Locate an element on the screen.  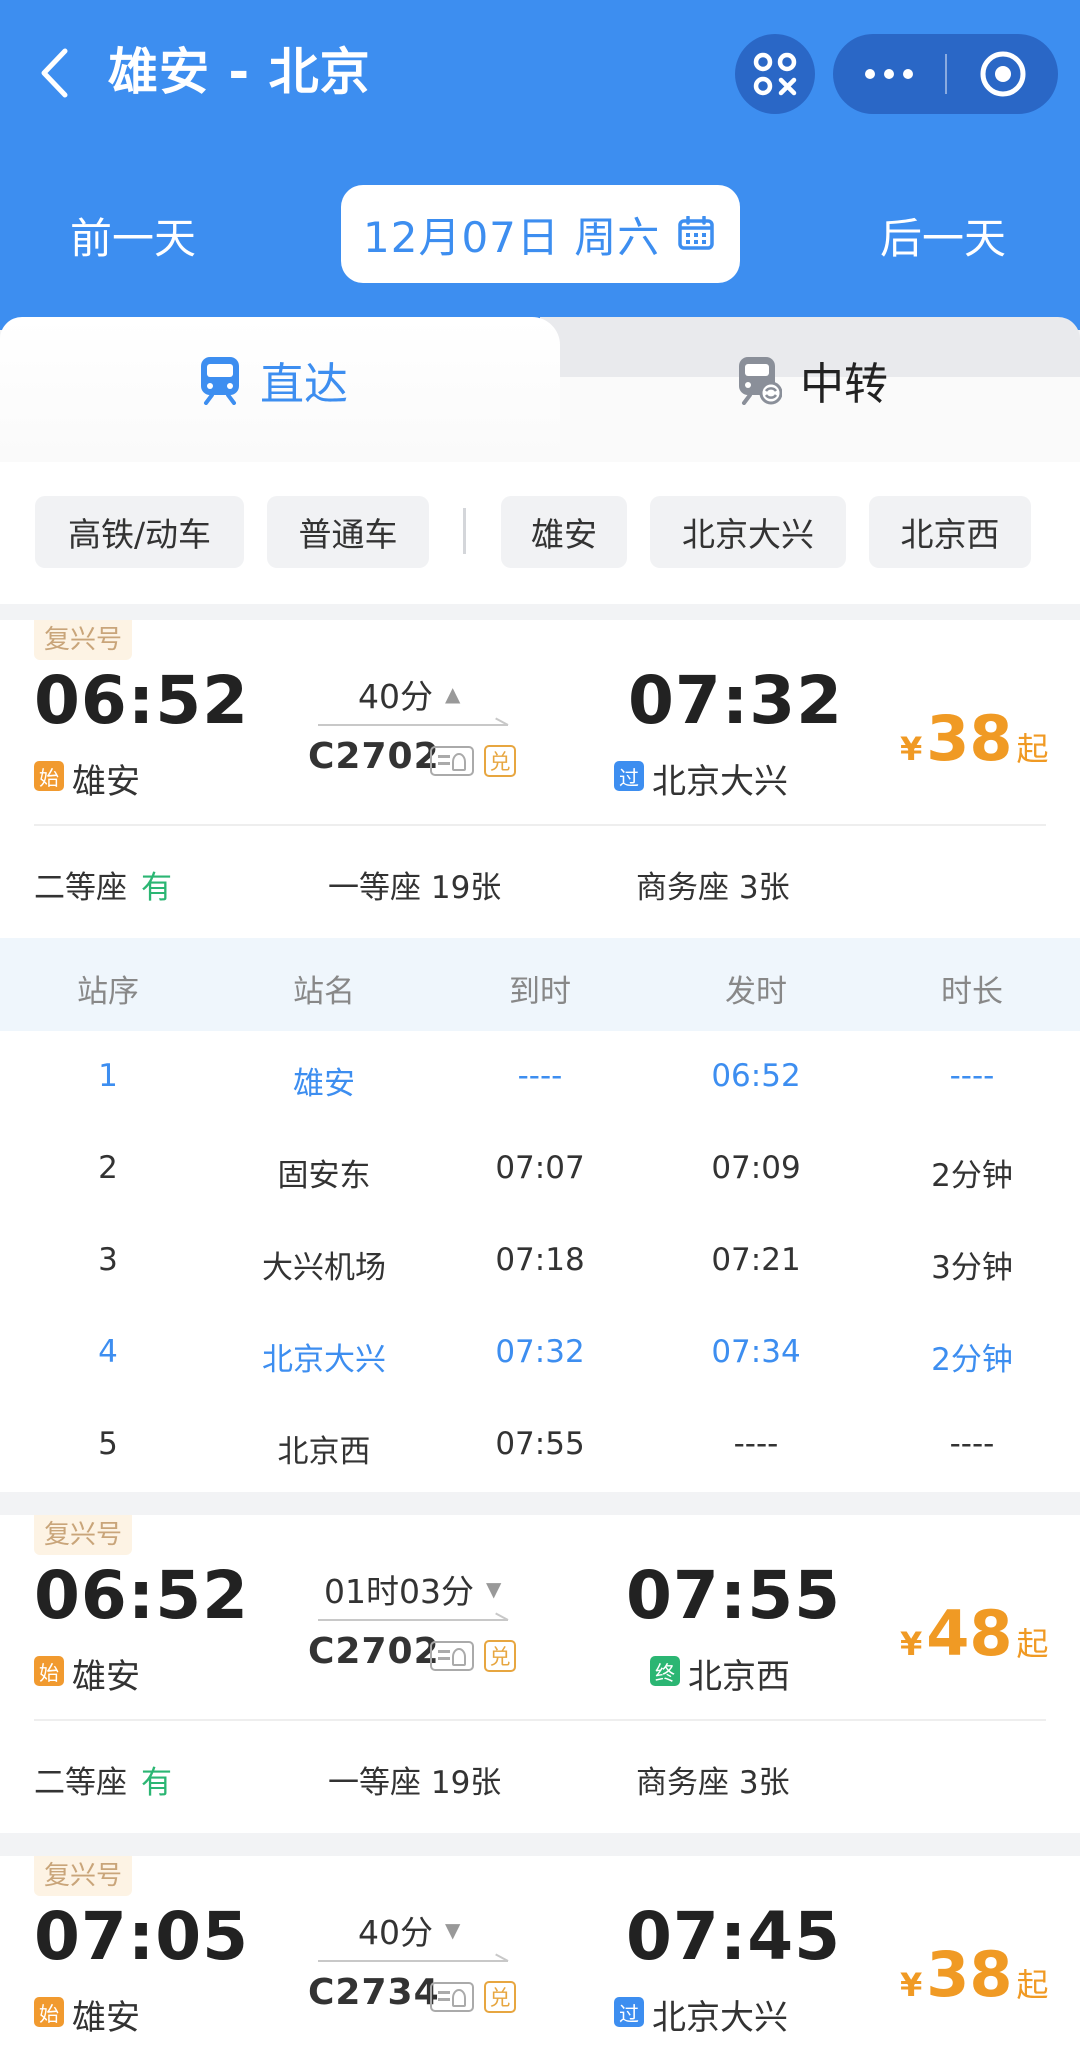
end-station-tag: 终 is located at coordinates (665, 1671).